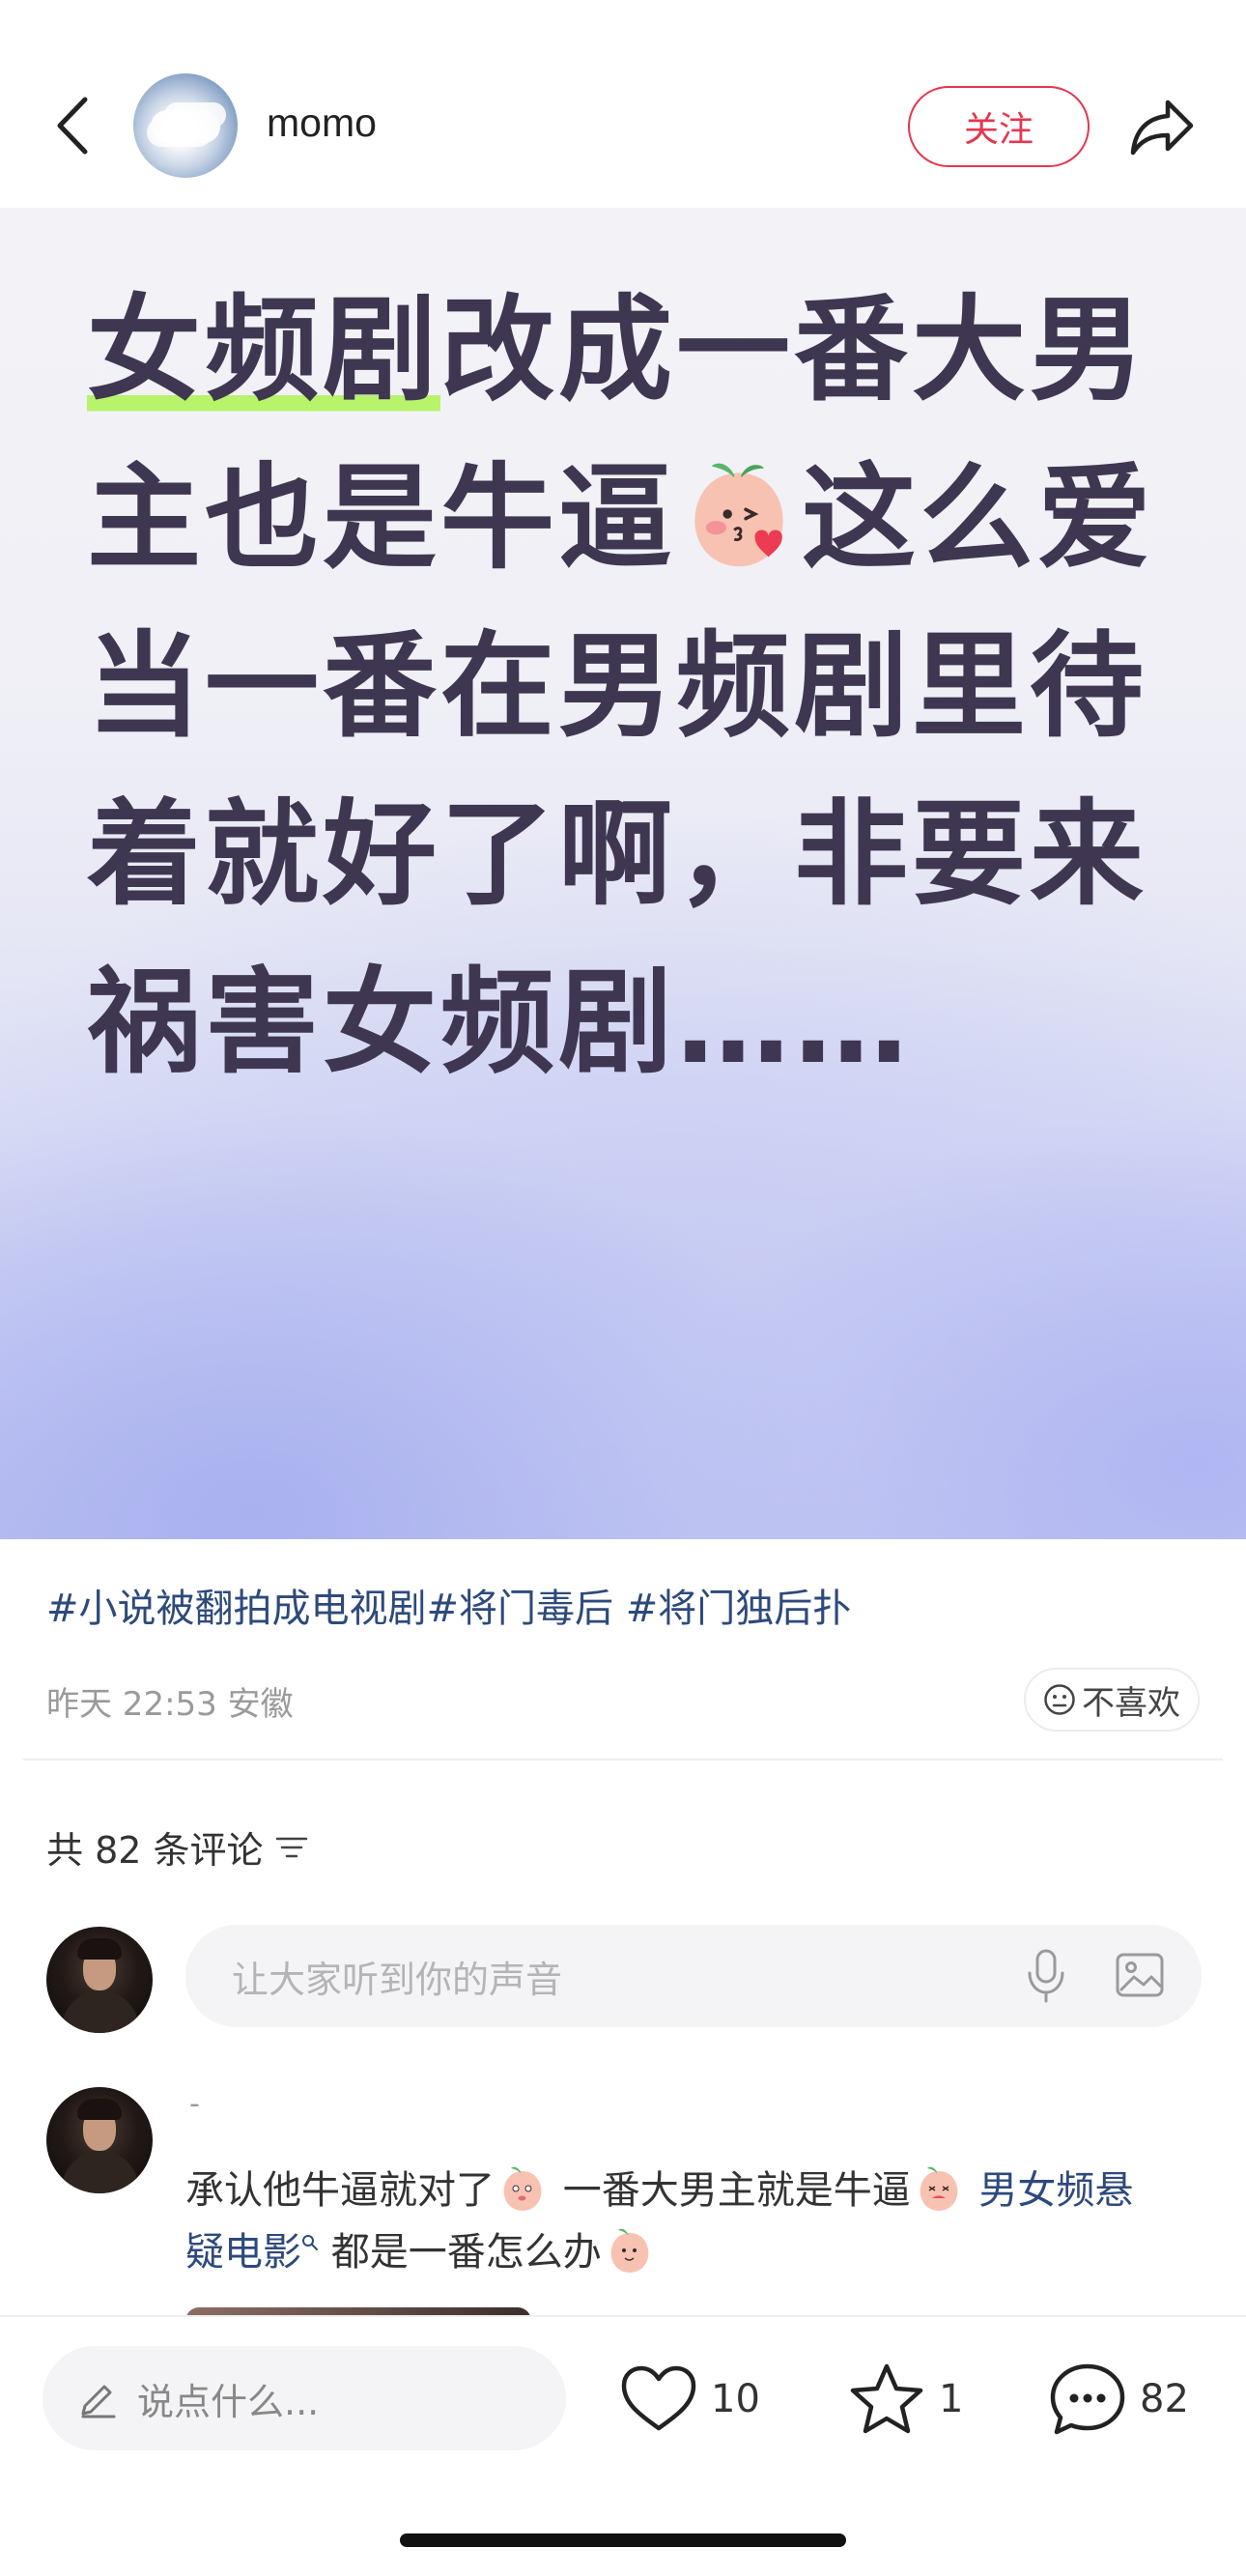 The width and height of the screenshot is (1246, 2576). Describe the element at coordinates (1164, 2399) in the screenshot. I see `comment-count: 82` at that location.